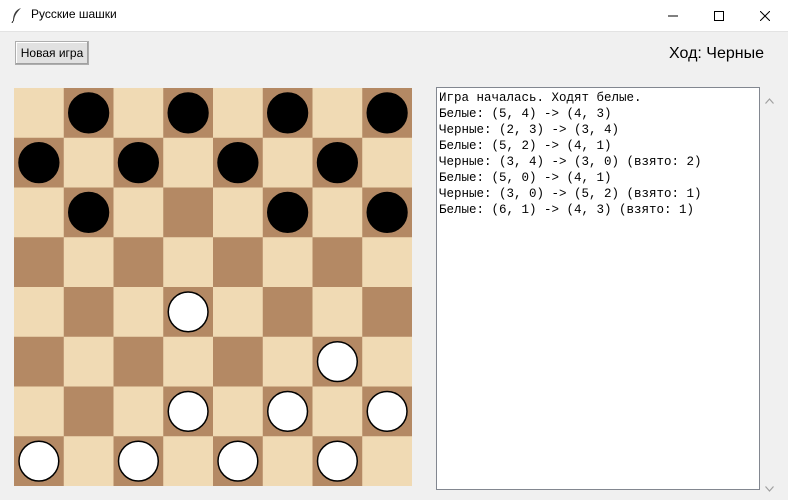 This screenshot has width=788, height=500. Describe the element at coordinates (567, 210) in the screenshot. I see `log-line: Белые: (6, 1) -> (4, 3) (взято: 1)` at that location.